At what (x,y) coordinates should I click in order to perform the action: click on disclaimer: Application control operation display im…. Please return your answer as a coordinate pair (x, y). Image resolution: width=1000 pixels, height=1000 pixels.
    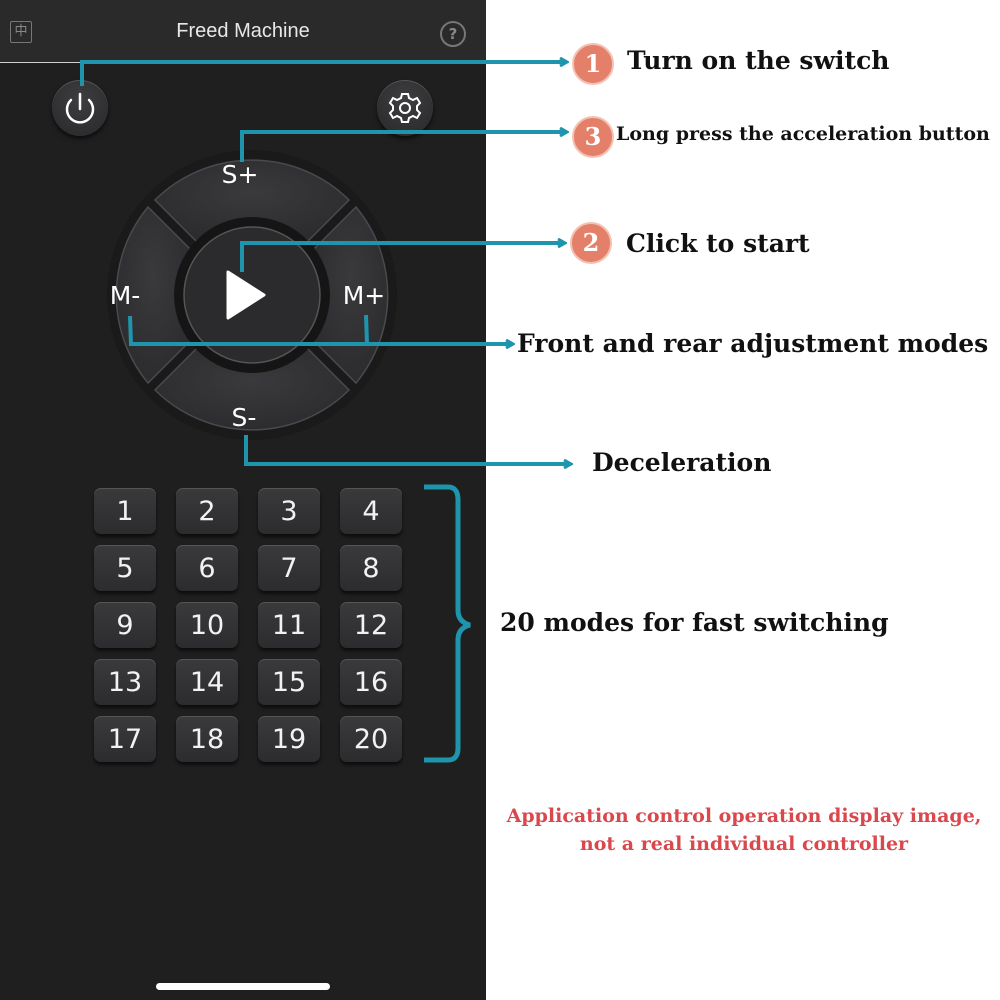
    Looking at the image, I should click on (744, 830).